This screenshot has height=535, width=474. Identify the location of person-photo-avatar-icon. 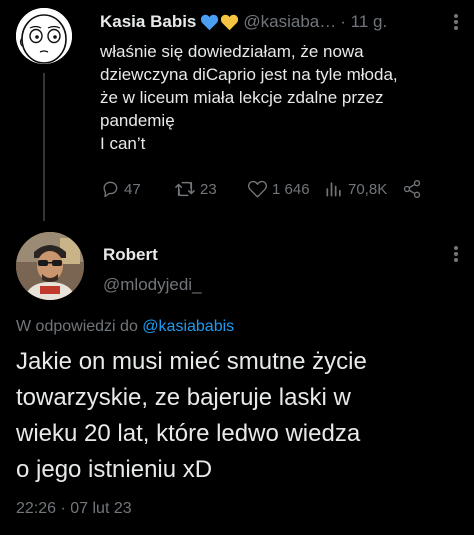
(50, 266).